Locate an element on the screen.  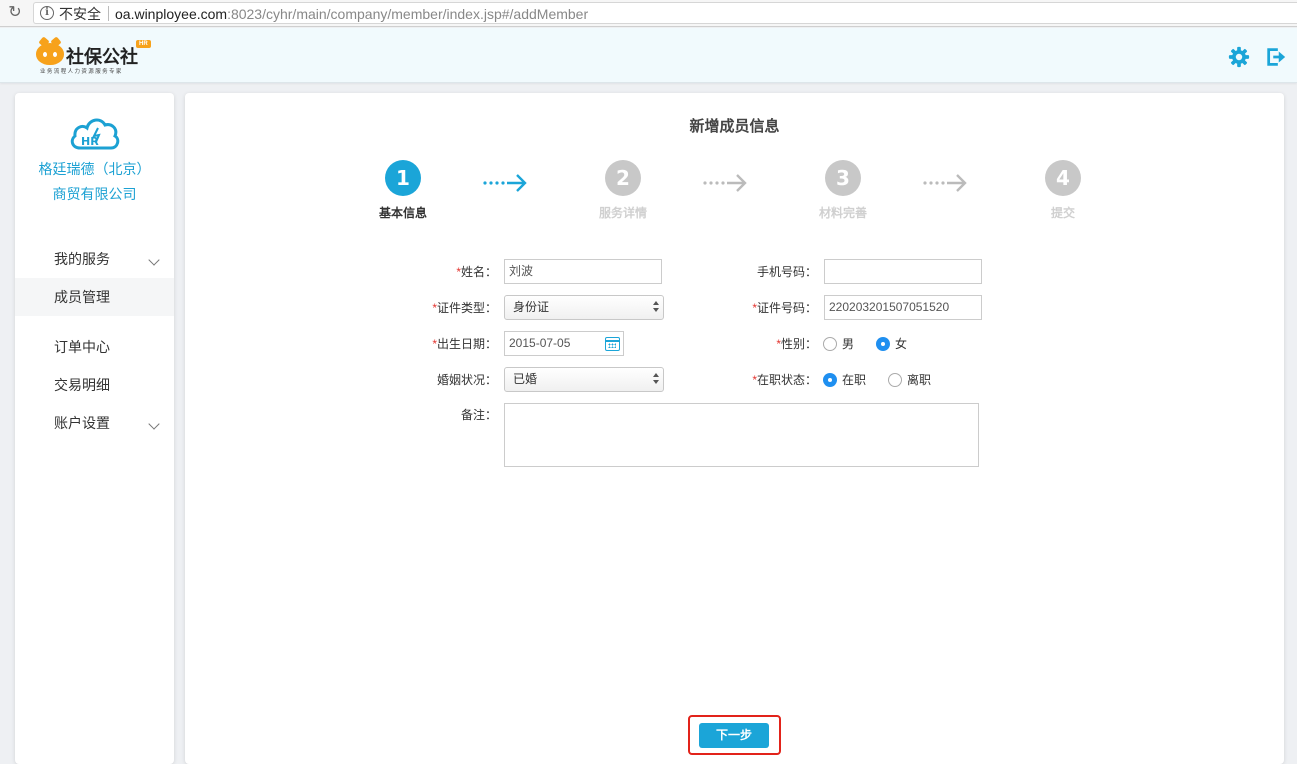
logo-subtitle: 业务流程人力资源服务专家 is located at coordinates (81, 72).